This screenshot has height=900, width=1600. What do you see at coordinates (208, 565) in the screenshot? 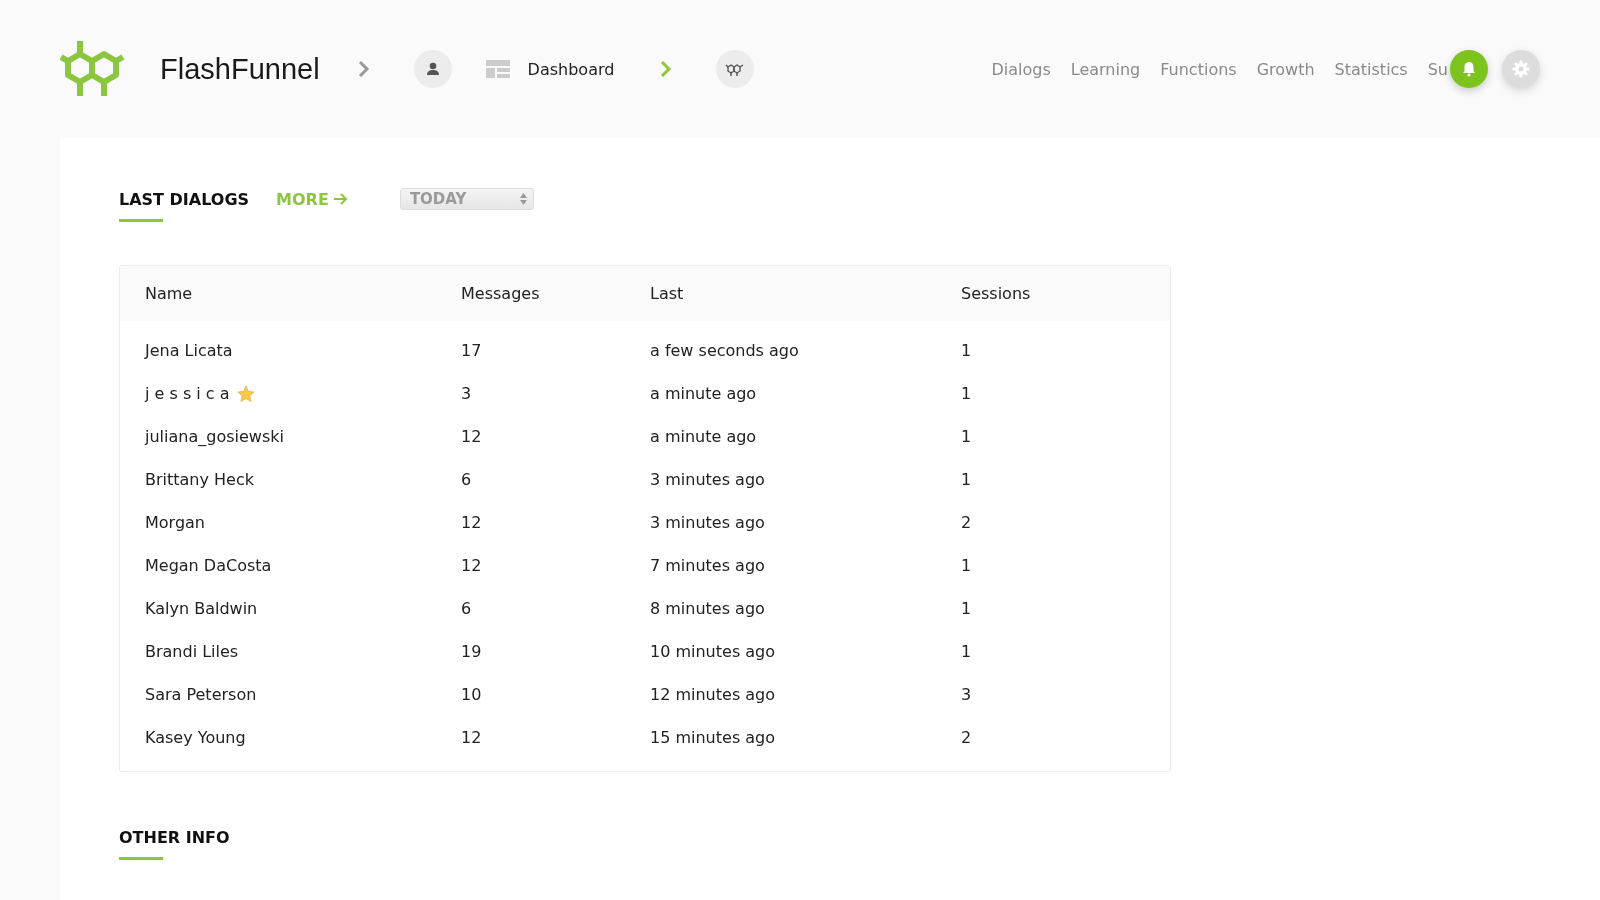
I see `name-cell: Megan DaCosta` at bounding box center [208, 565].